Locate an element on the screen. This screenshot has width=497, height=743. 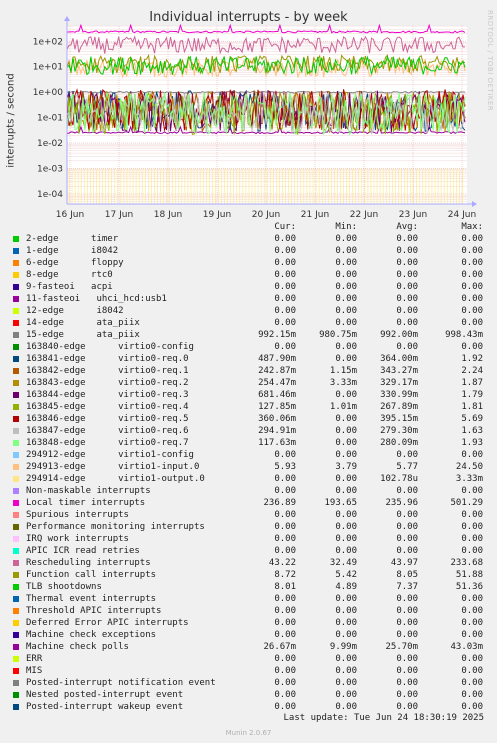
munin-version: Munin 2.0.67 is located at coordinates (248, 733).